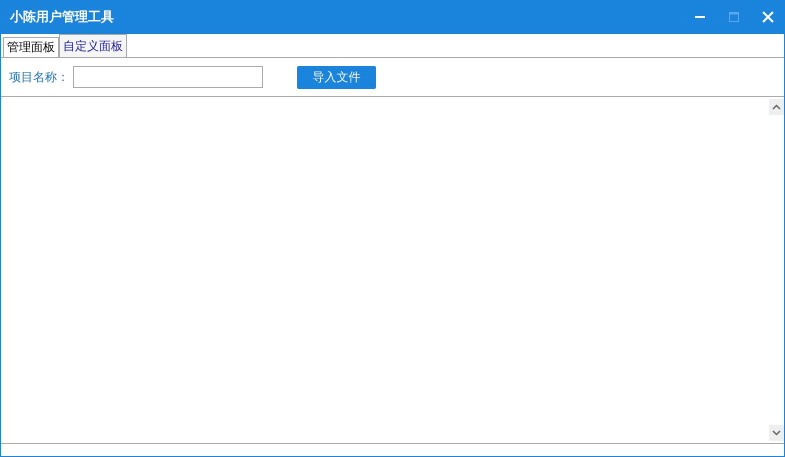 This screenshot has height=457, width=785. Describe the element at coordinates (776, 433) in the screenshot. I see `scroll-down-icon` at that location.